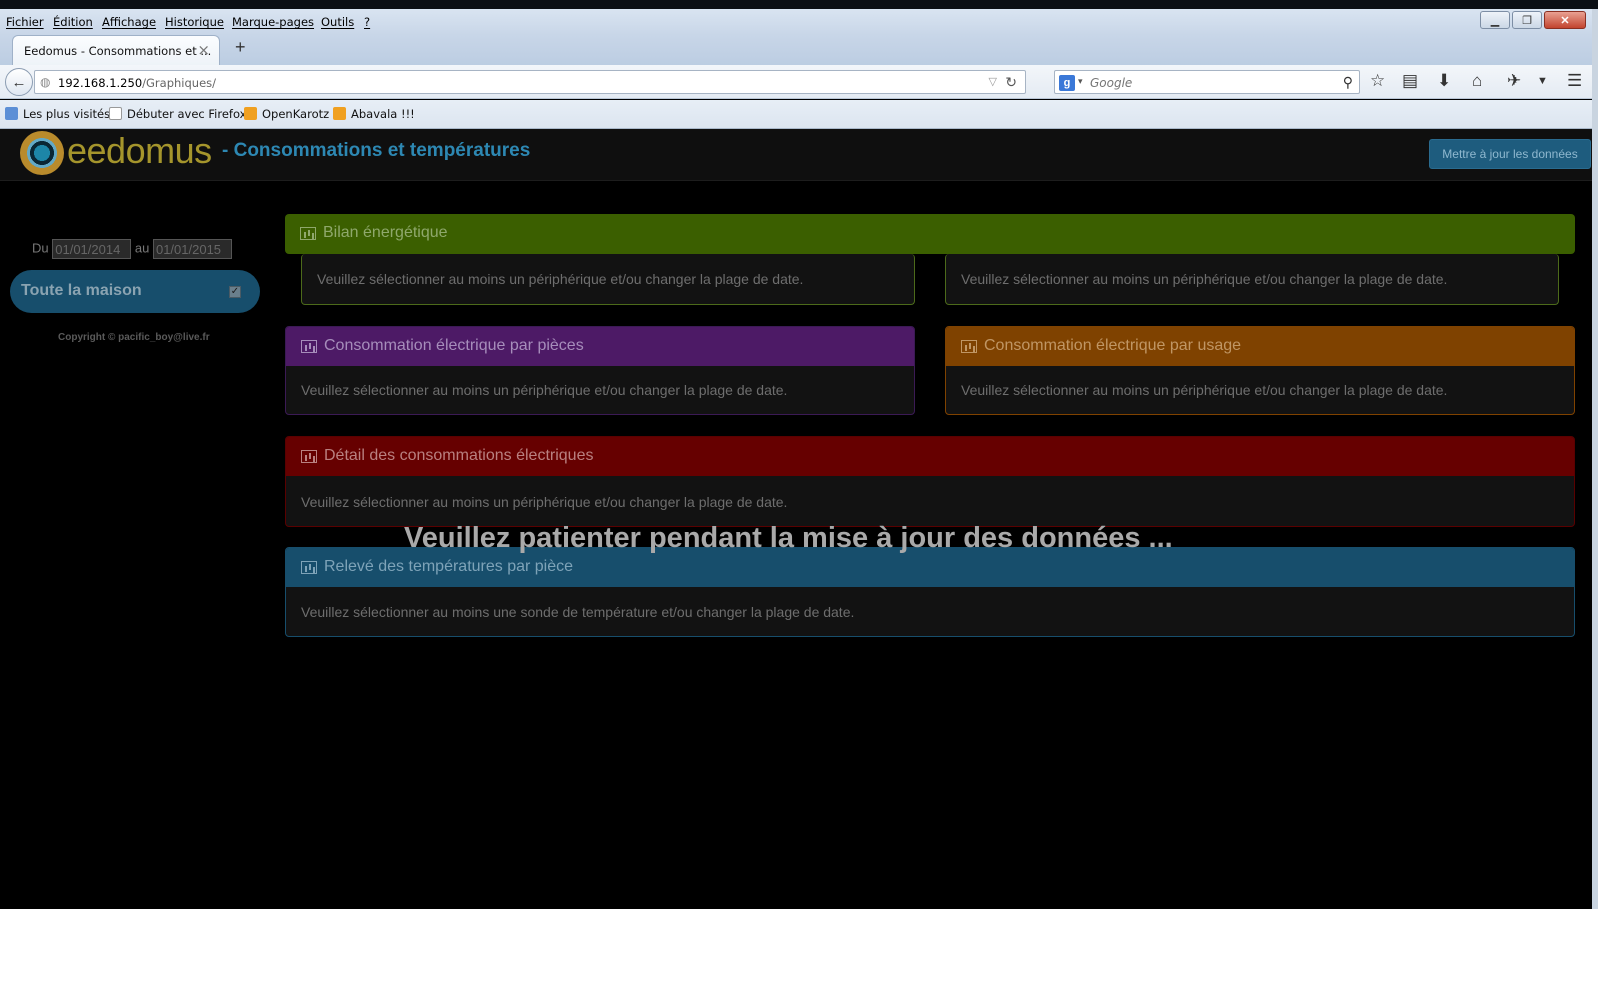 The height and width of the screenshot is (1008, 1608). What do you see at coordinates (40, 248) in the screenshot?
I see `from-label: Du` at bounding box center [40, 248].